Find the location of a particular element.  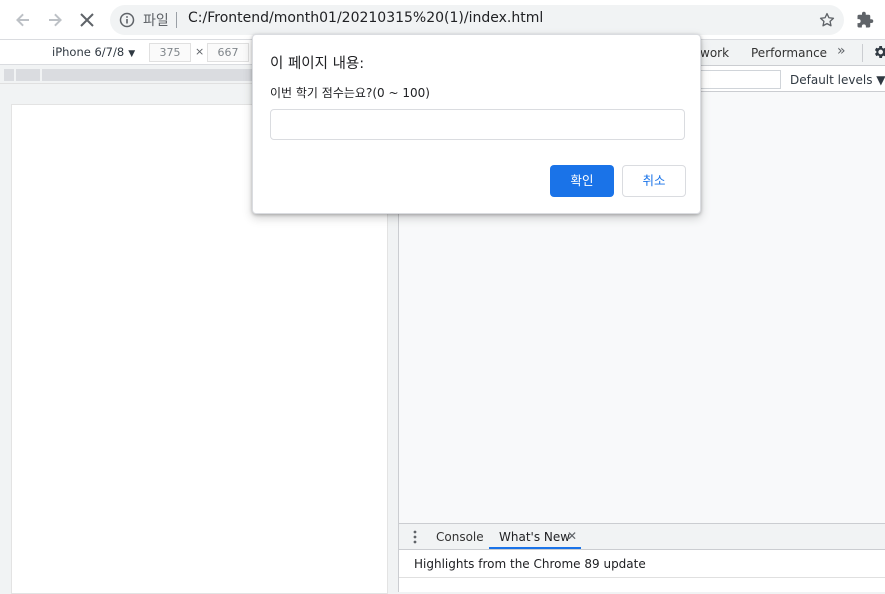

stop-loading-button is located at coordinates (87, 20).